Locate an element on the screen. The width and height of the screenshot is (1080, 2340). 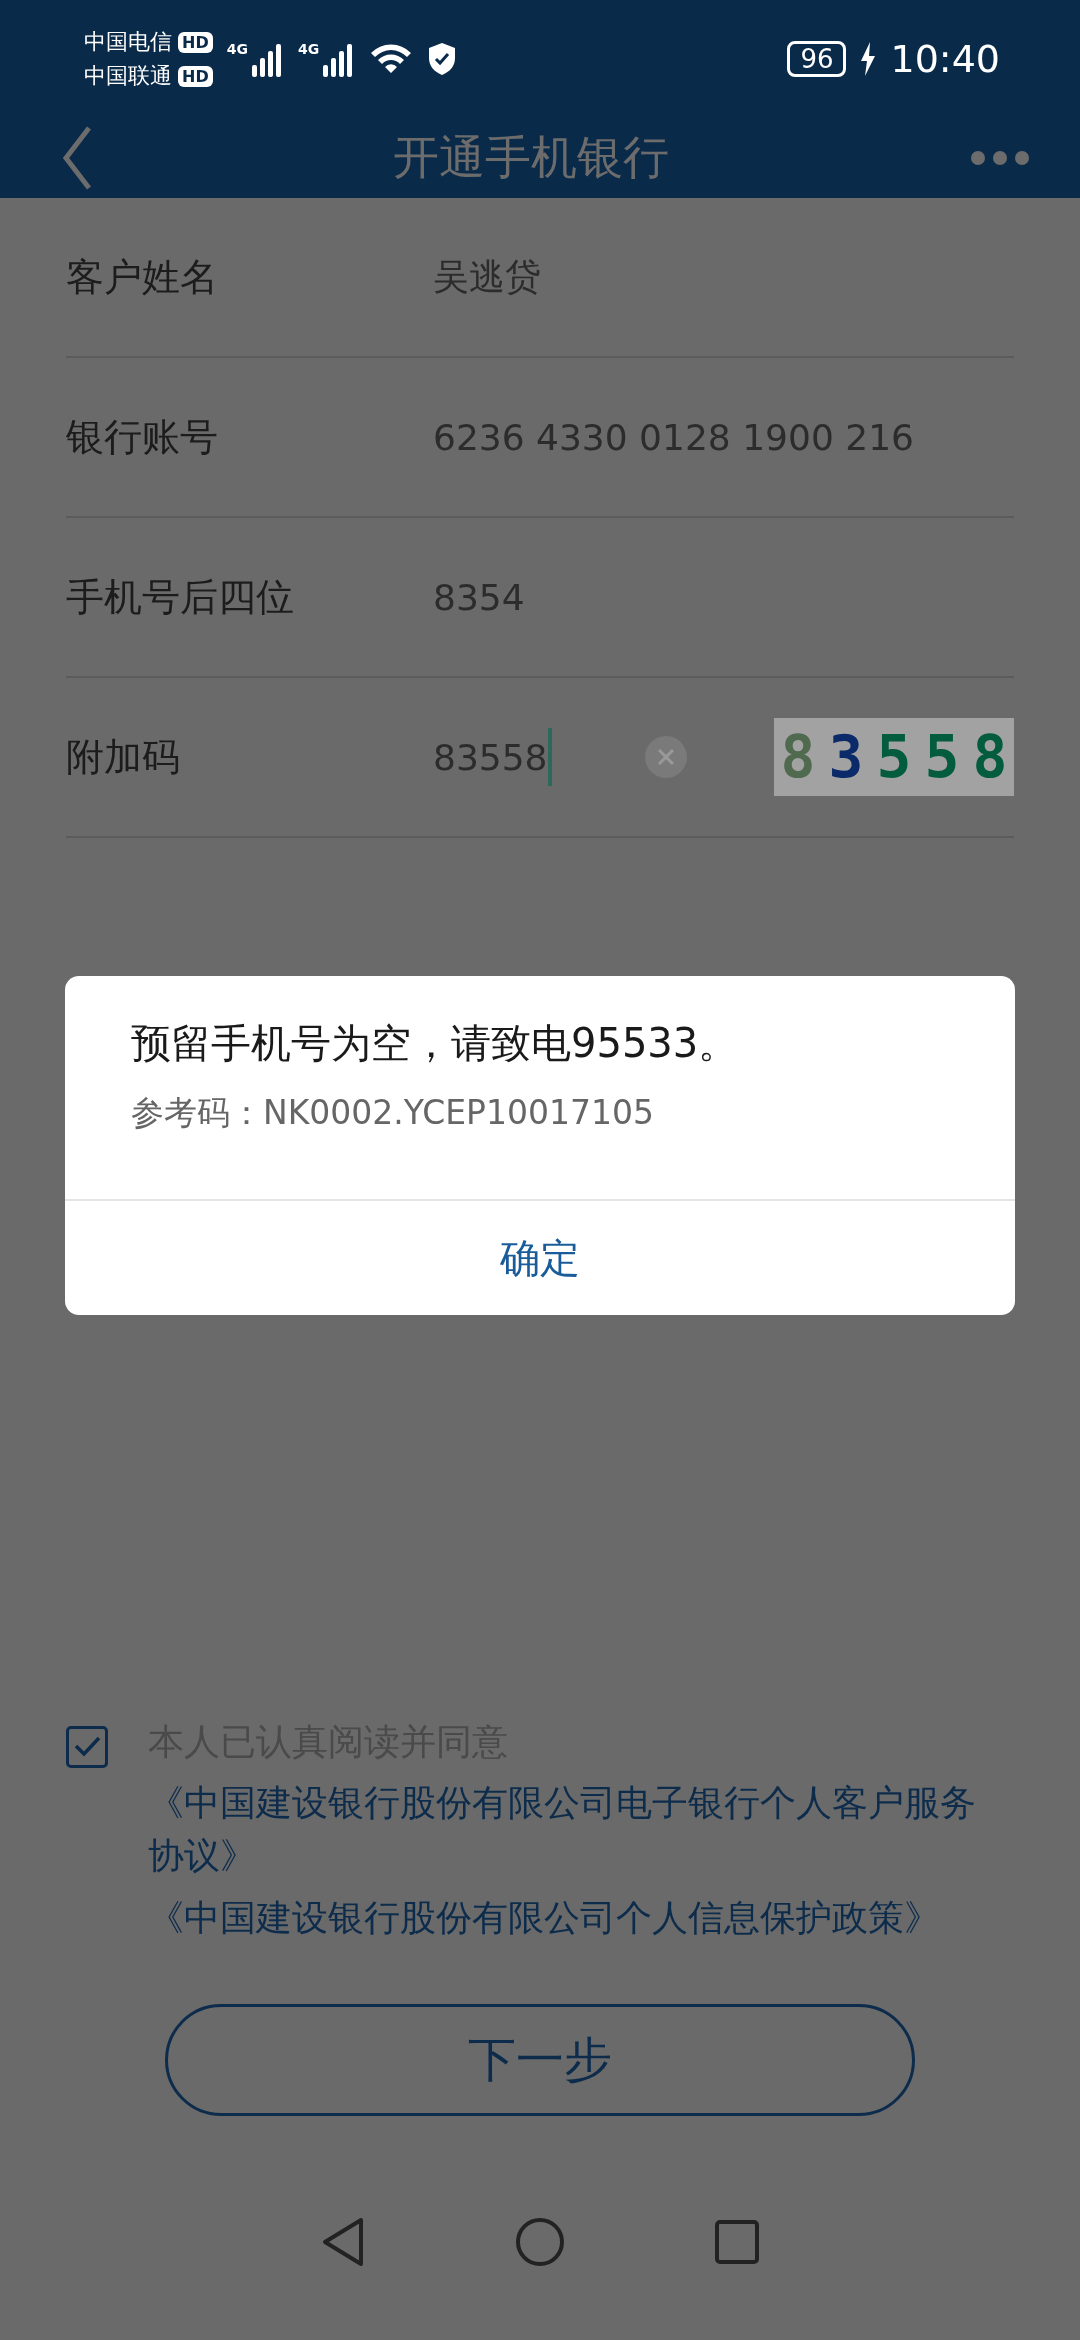
carrier-name: 中国联通 is located at coordinates (128, 76).